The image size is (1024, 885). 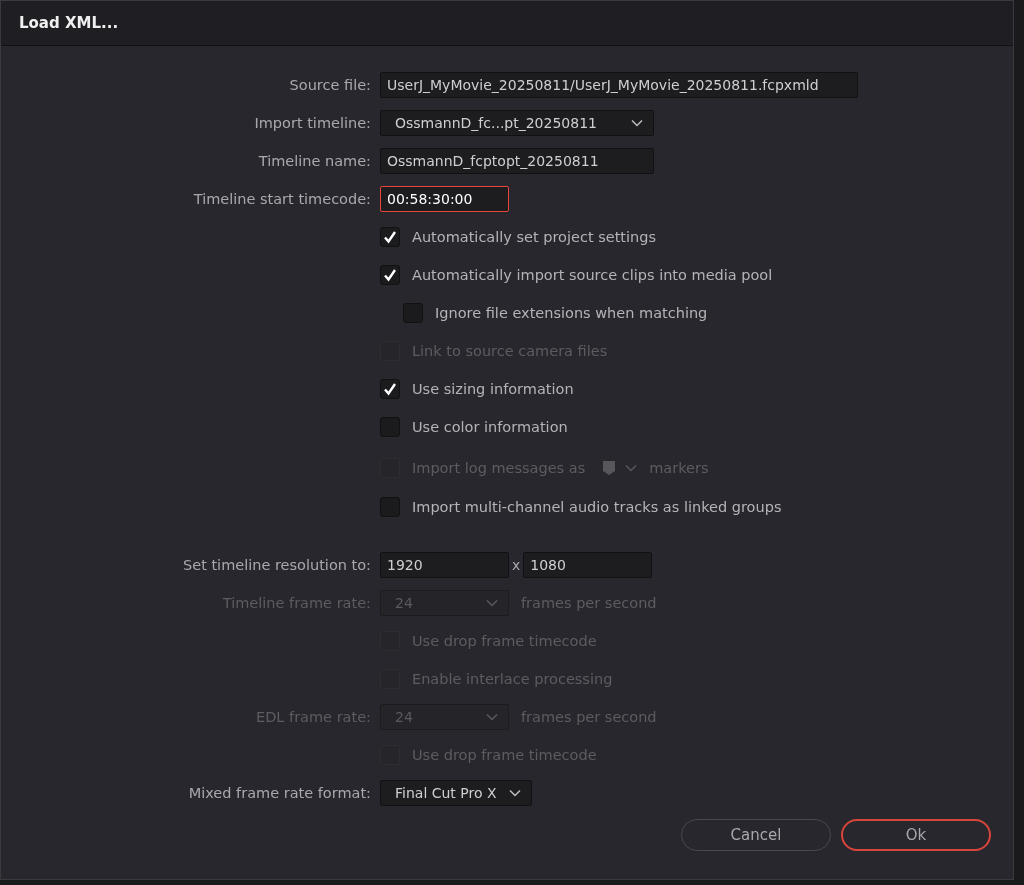 I want to click on dropdown: OssmannD_fc...pt_20250811, so click(x=517, y=123).